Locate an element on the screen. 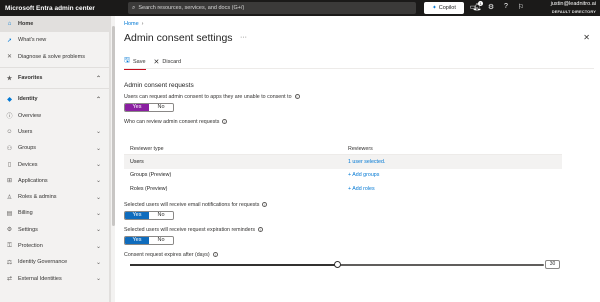 The image size is (600, 302). sidebar-item-label: External Identities is located at coordinates (40, 278).